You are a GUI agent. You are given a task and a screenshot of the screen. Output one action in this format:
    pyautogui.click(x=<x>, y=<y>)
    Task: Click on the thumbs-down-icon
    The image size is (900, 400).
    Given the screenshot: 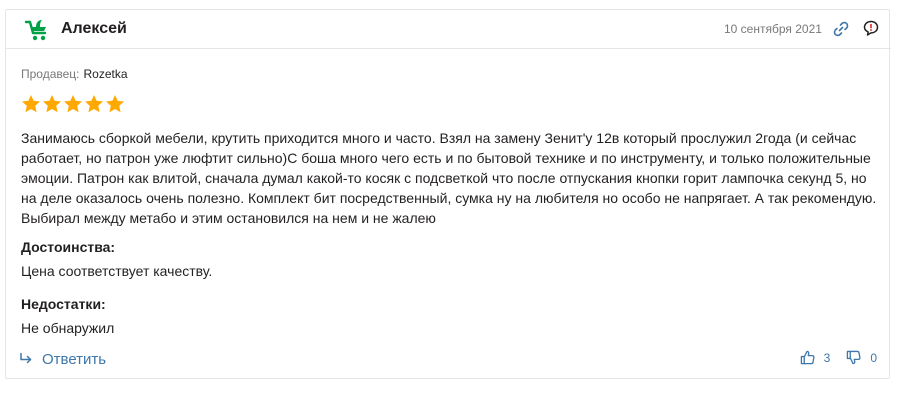 What is the action you would take?
    pyautogui.click(x=854, y=357)
    